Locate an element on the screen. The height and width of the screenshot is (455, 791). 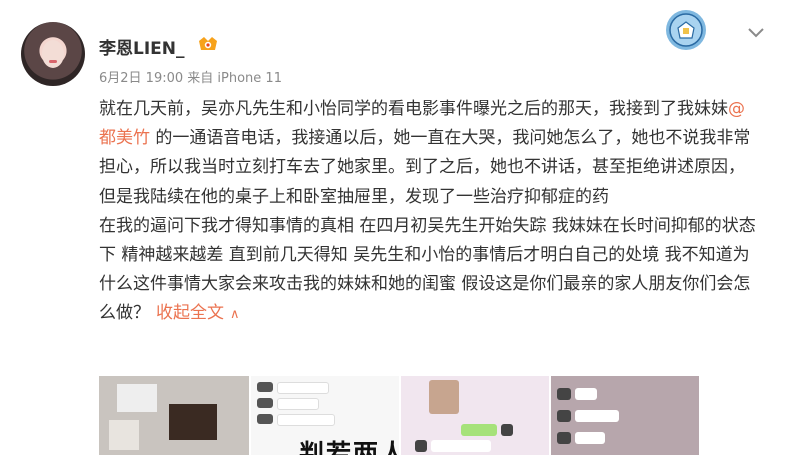
user-avatar is located at coordinates (53, 54).